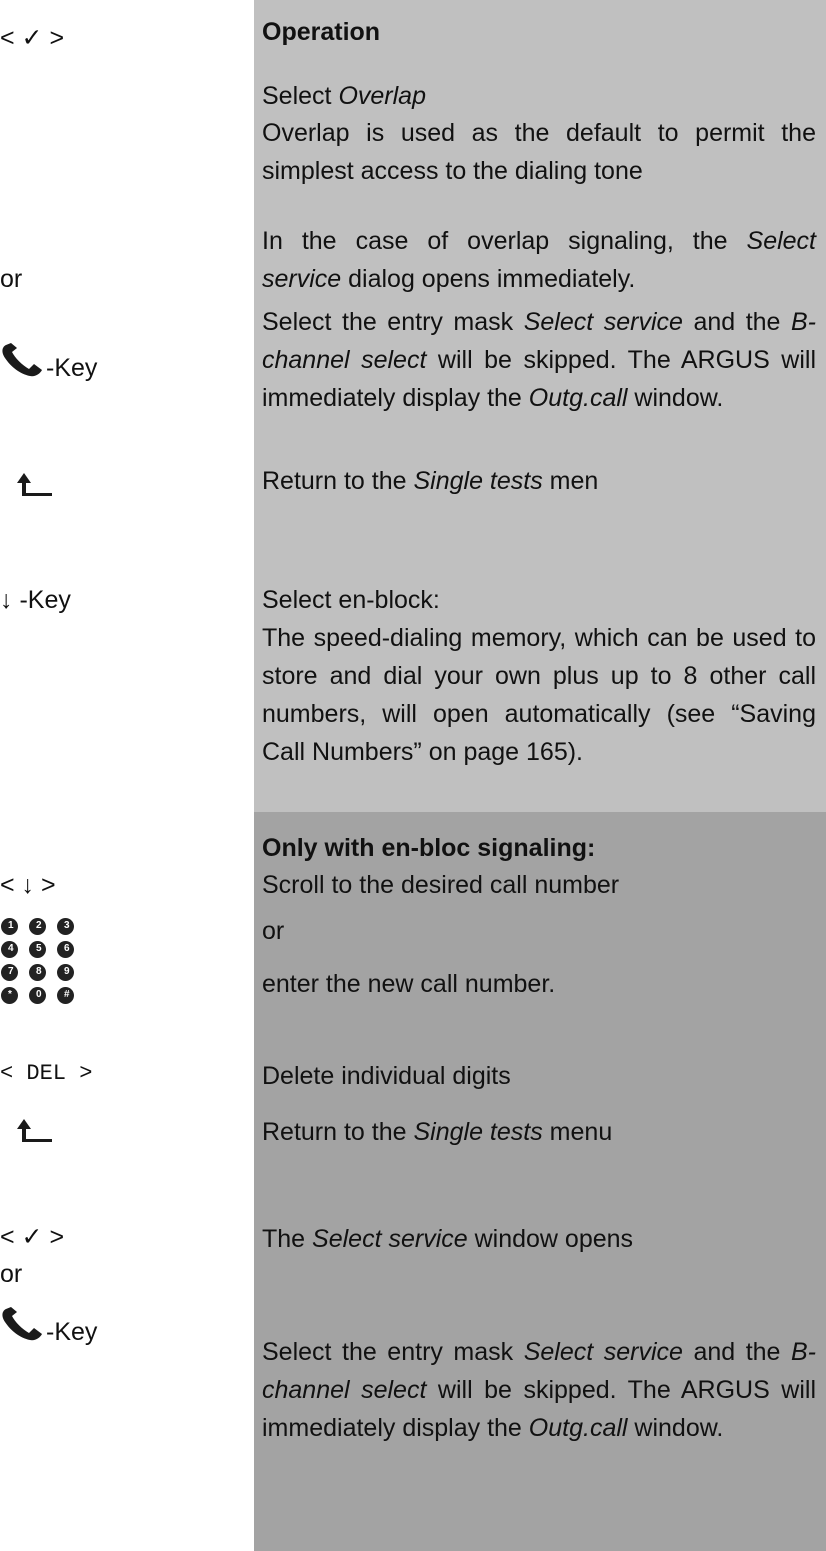  Describe the element at coordinates (37, 972) in the screenshot. I see `keypad-key-8: 8` at that location.